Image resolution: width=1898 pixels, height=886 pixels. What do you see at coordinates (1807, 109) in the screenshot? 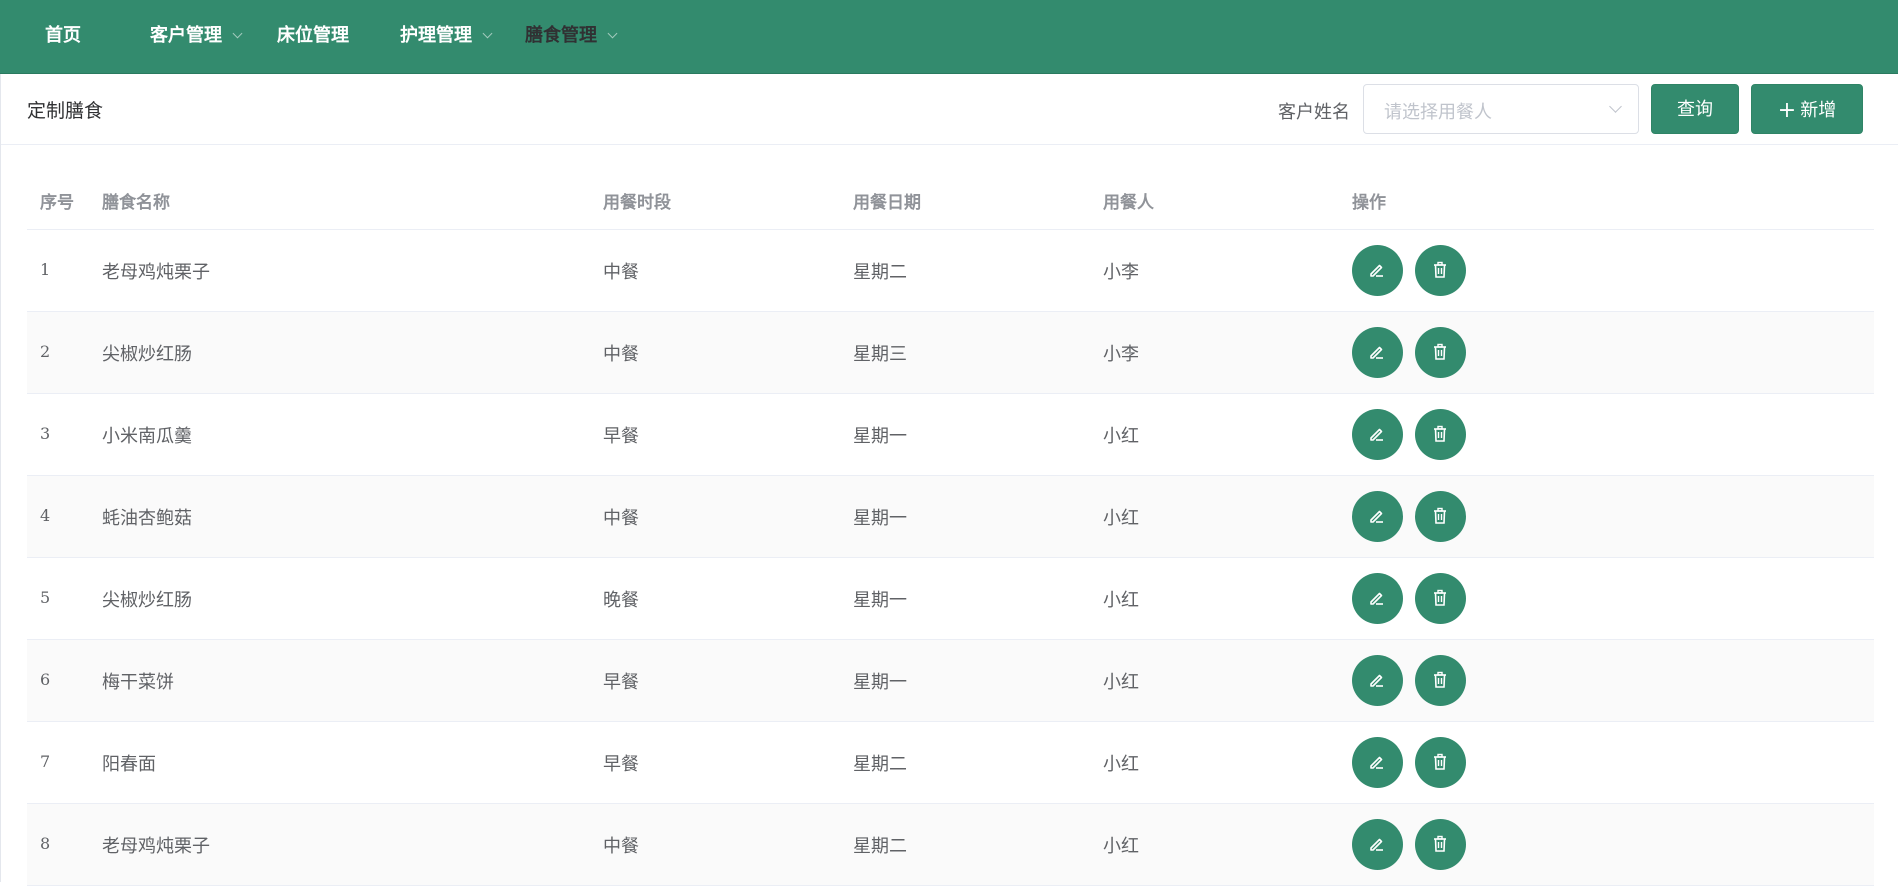
I see `add-button: + 新增` at bounding box center [1807, 109].